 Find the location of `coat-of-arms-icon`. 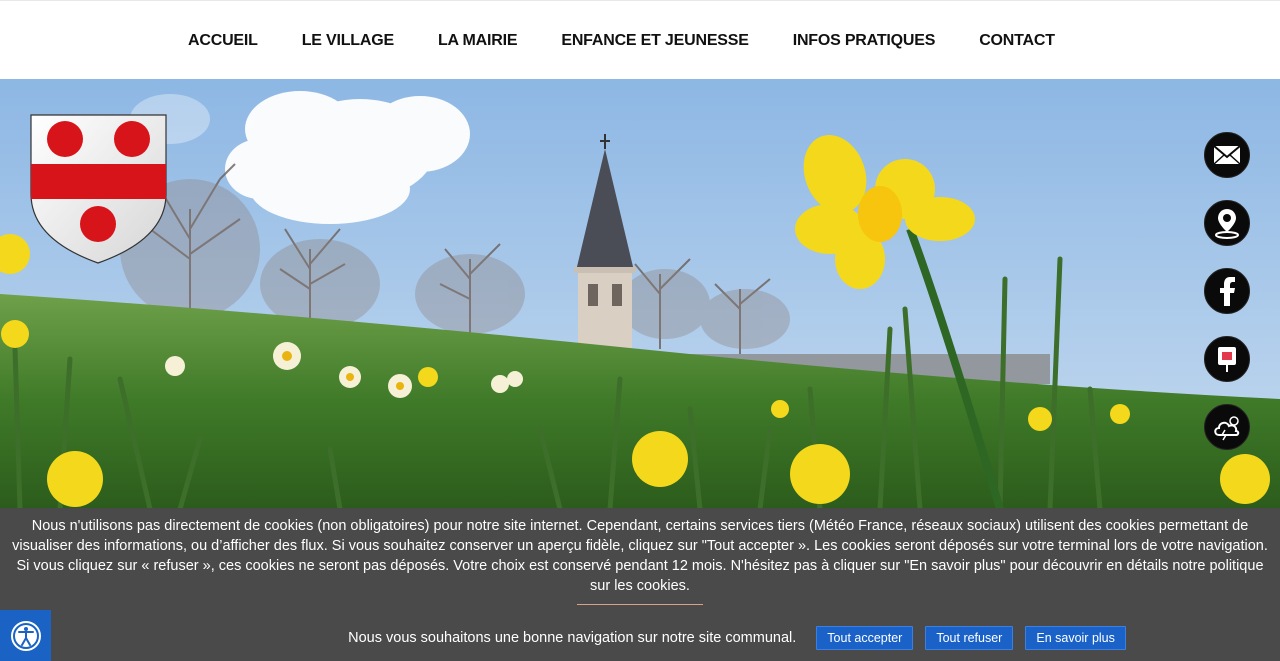

coat-of-arms-icon is located at coordinates (98, 189).